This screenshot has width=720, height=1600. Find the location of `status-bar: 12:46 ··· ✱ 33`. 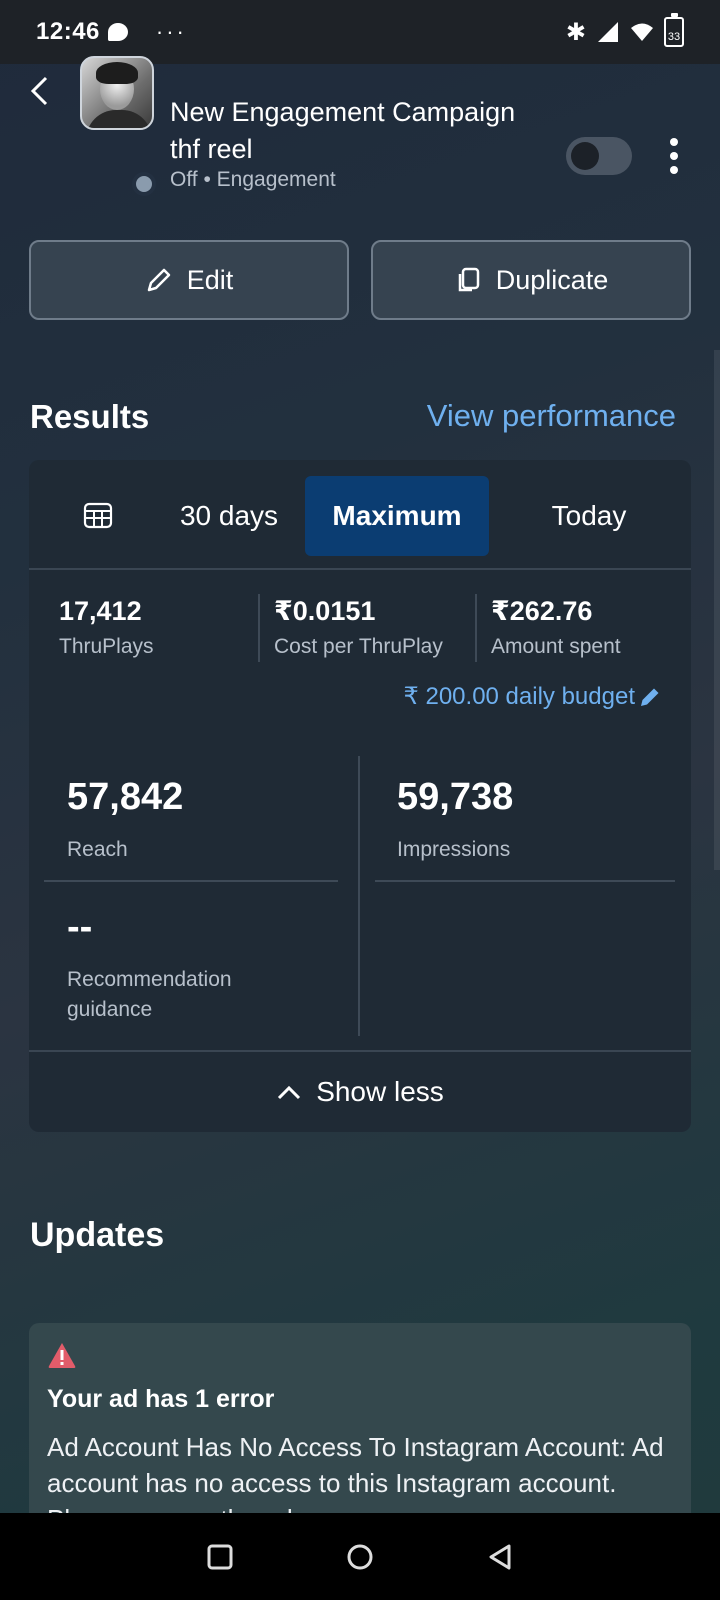

status-bar: 12:46 ··· ✱ 33 is located at coordinates (360, 32).